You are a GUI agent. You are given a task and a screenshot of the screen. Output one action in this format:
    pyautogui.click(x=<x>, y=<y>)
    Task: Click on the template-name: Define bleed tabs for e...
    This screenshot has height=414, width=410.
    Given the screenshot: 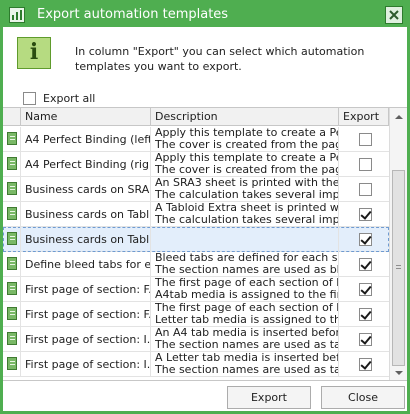 What is the action you would take?
    pyautogui.click(x=86, y=264)
    